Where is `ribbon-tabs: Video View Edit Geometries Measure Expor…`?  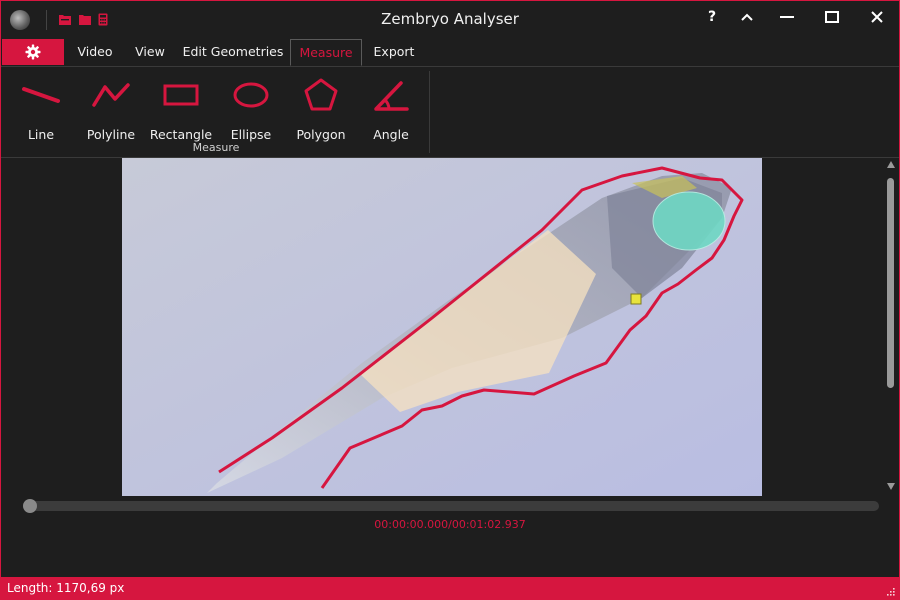
ribbon-tabs: Video View Edit Geometries Measure Expor… is located at coordinates (450, 53).